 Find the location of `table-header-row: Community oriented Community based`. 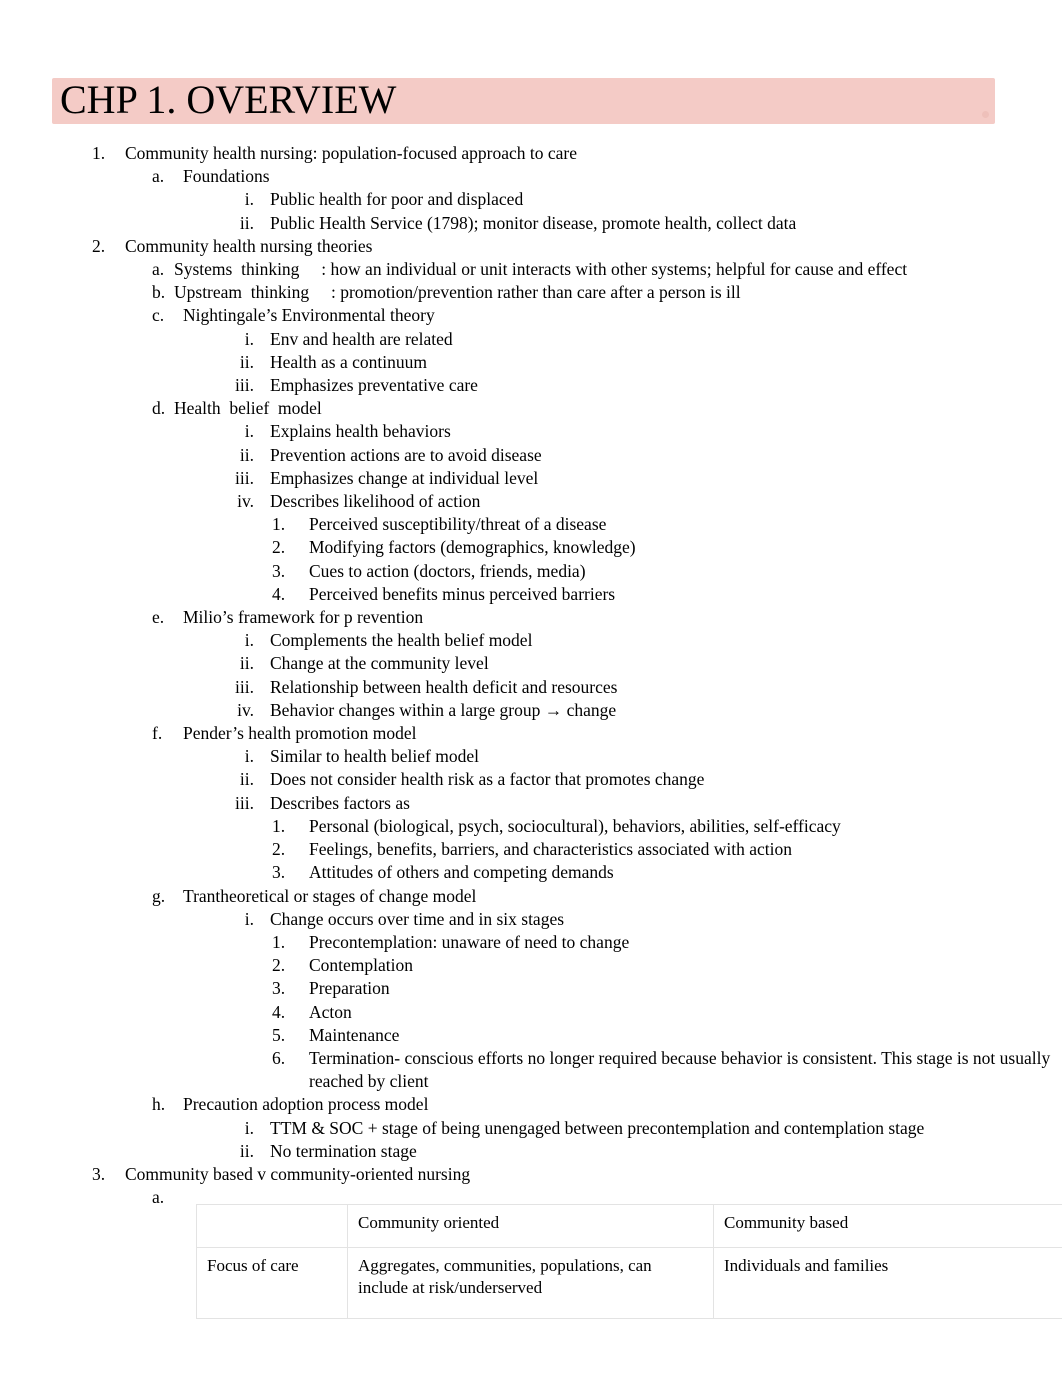

table-header-row: Community oriented Community based is located at coordinates (629, 1226).